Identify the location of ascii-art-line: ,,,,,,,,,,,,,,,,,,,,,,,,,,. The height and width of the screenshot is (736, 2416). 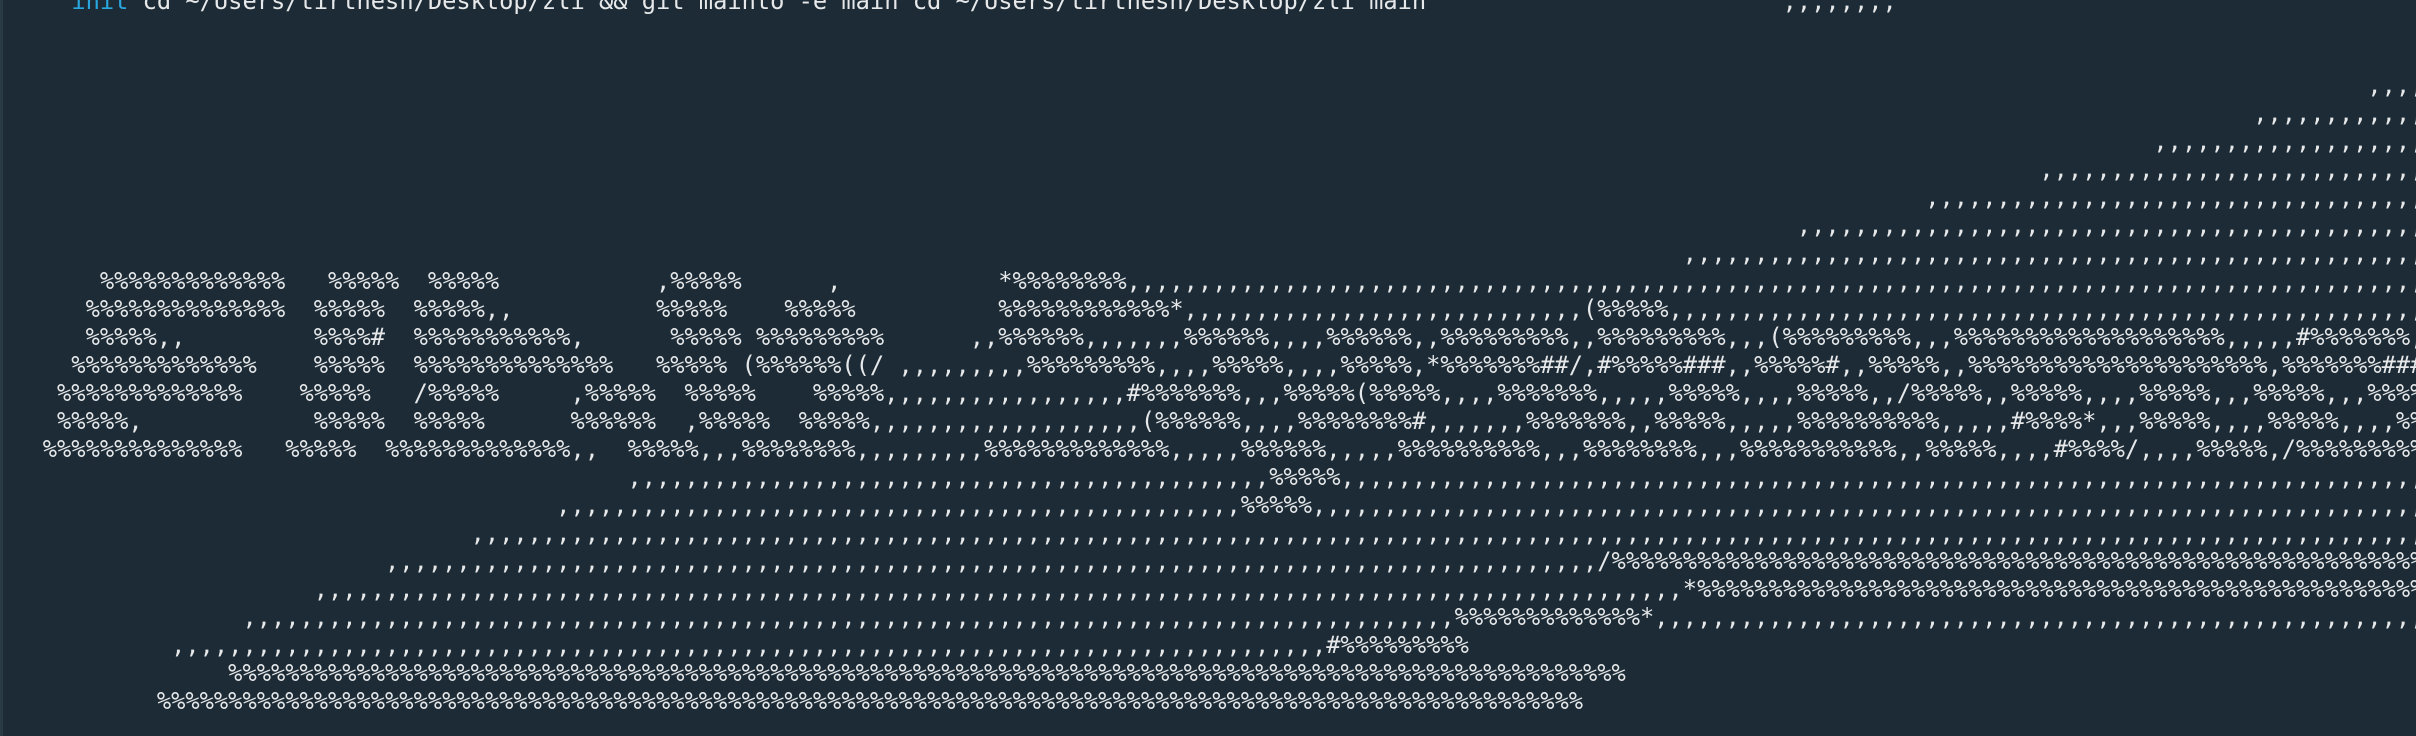
(1208, 57).